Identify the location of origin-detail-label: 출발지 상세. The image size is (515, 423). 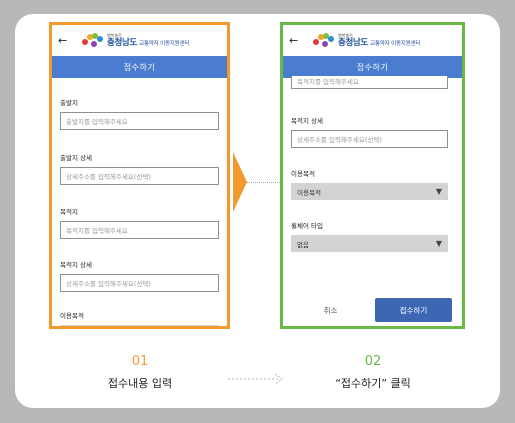
(76, 158).